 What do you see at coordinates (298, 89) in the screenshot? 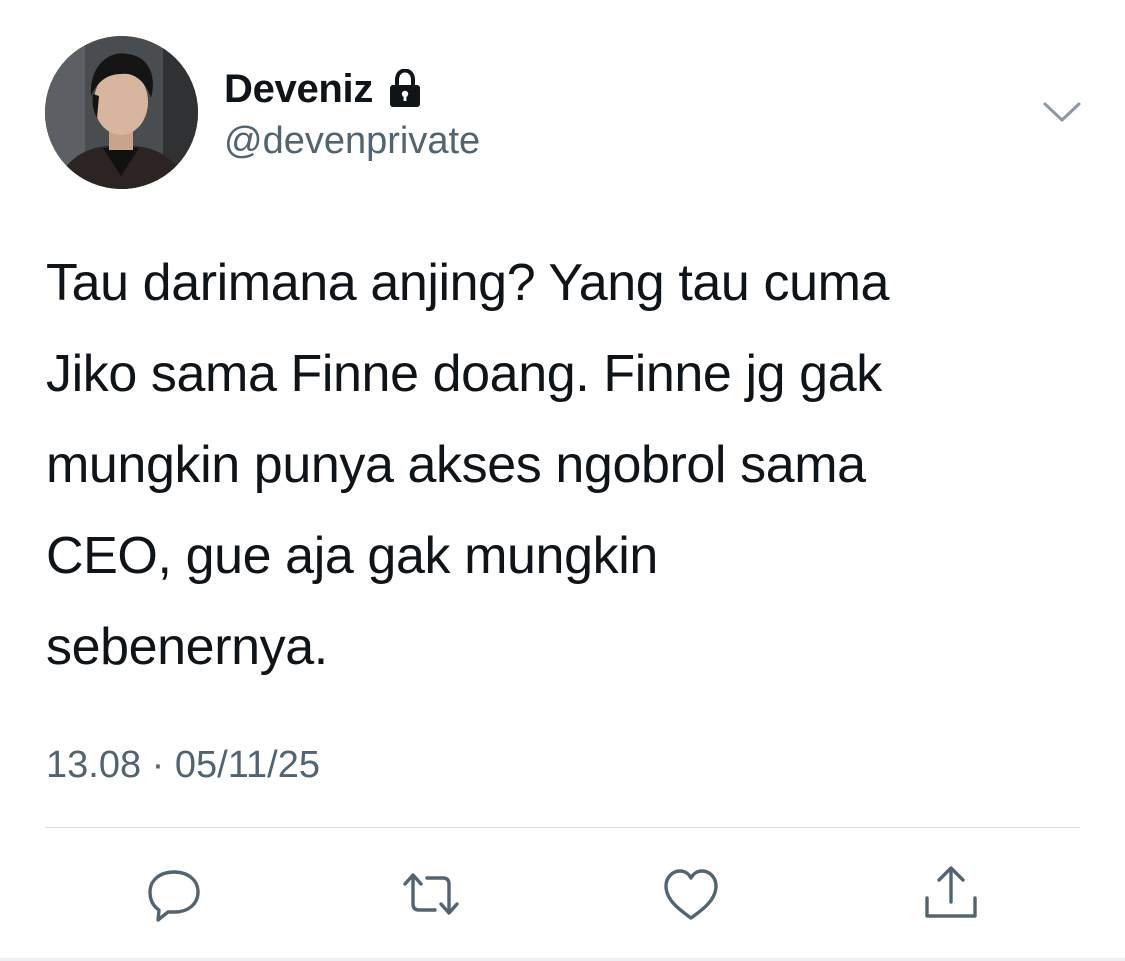
I see `display-name: Deveniz` at bounding box center [298, 89].